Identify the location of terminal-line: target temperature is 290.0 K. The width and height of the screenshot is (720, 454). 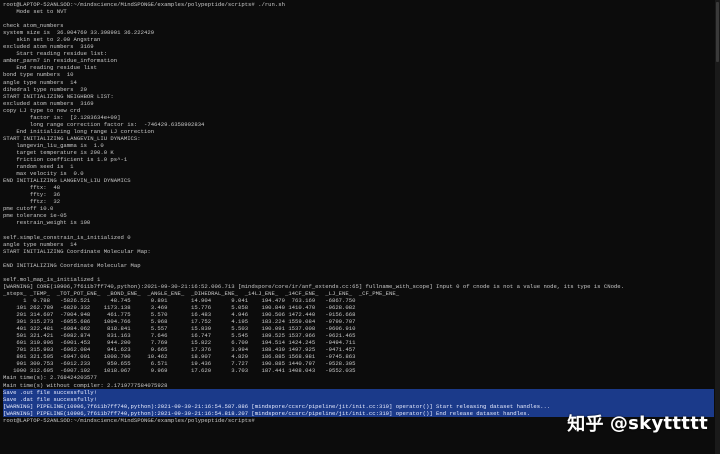
(58, 152).